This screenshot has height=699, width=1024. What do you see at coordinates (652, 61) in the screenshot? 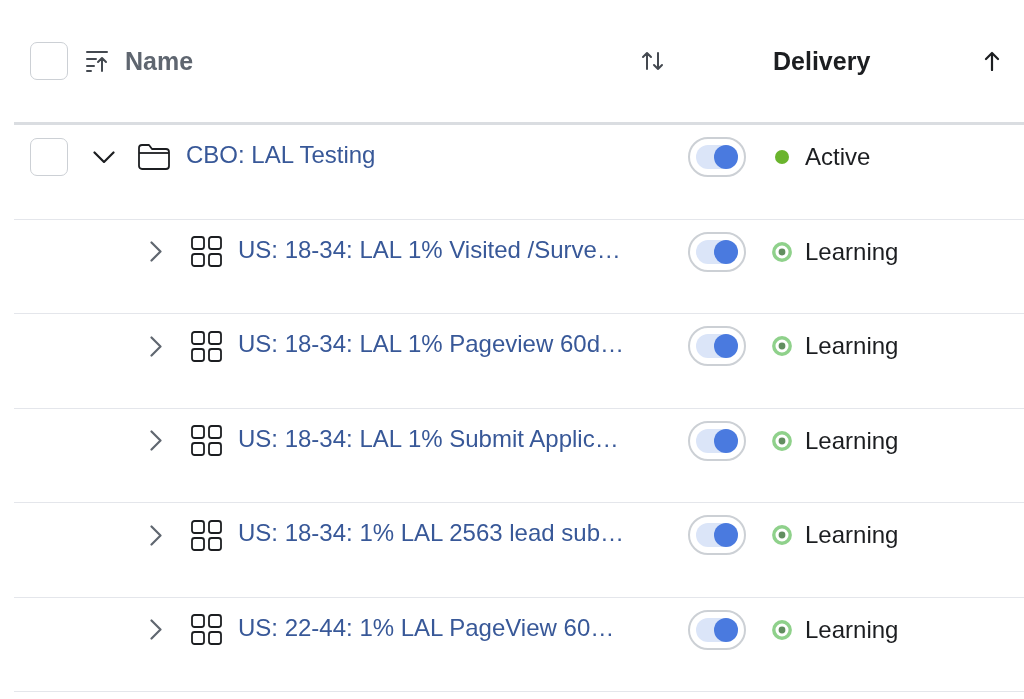
I see `sort-arrows-icon` at bounding box center [652, 61].